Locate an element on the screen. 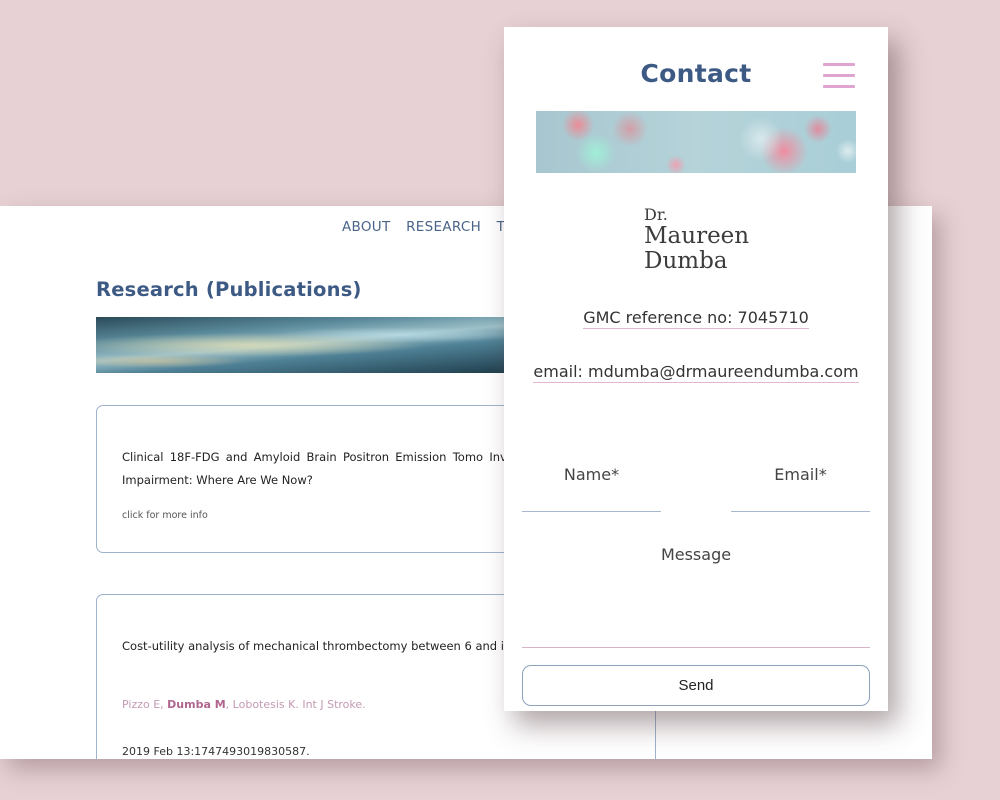 The image size is (1000, 800). name-underline is located at coordinates (591, 511).